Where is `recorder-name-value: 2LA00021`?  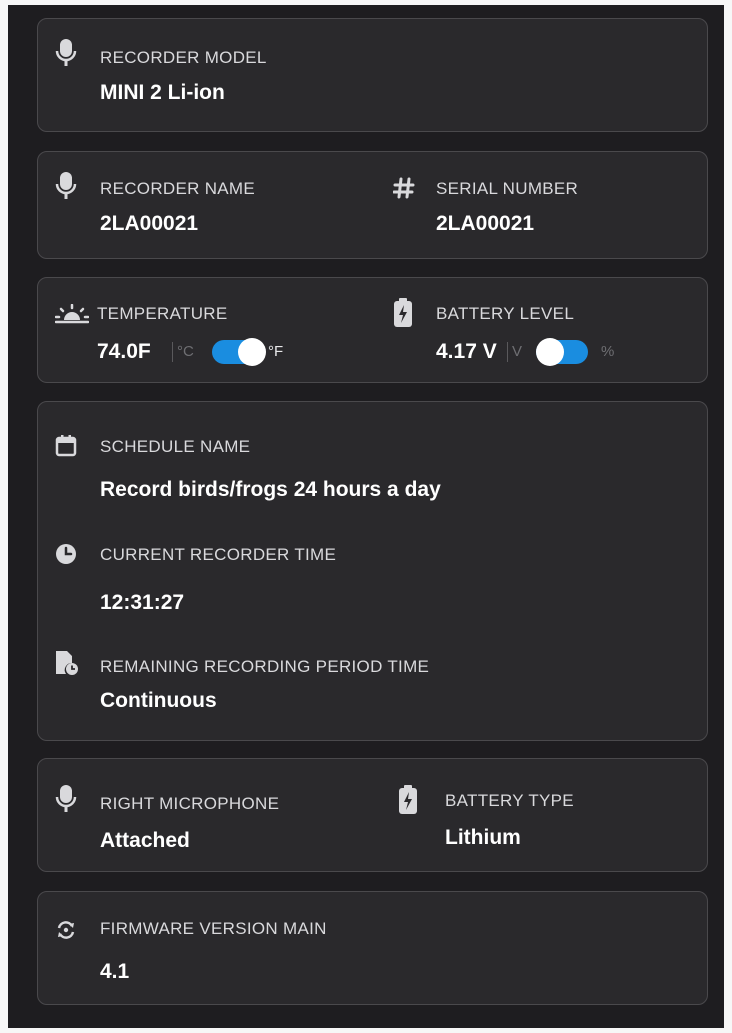
recorder-name-value: 2LA00021 is located at coordinates (149, 223).